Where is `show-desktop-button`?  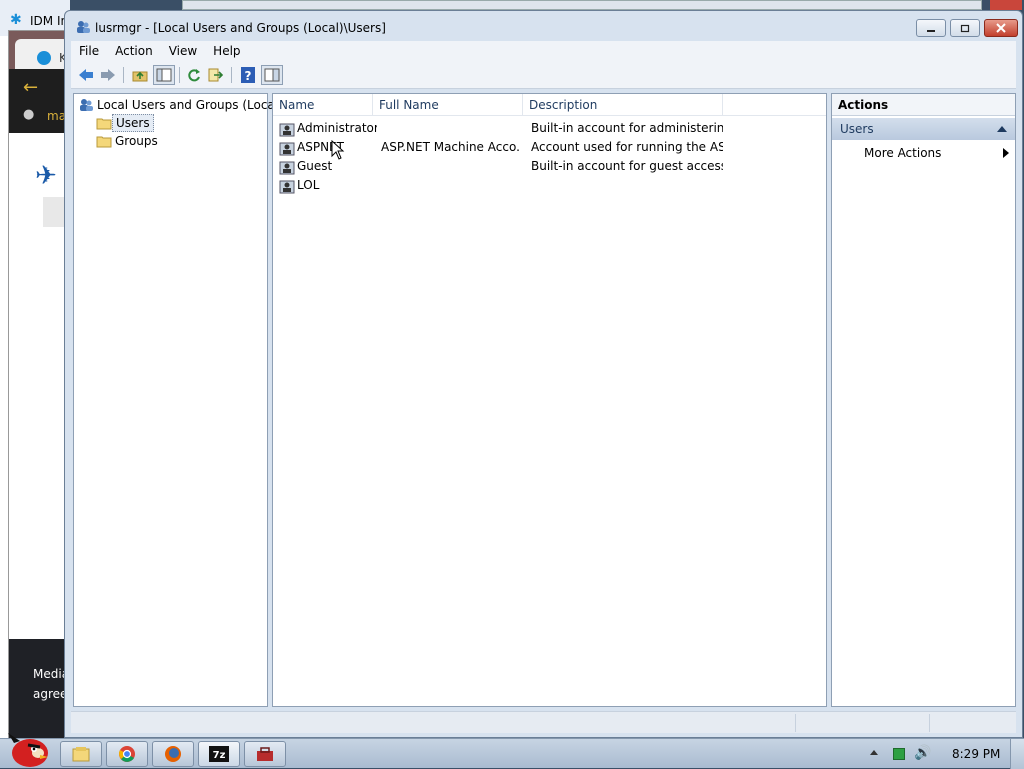
show-desktop-button is located at coordinates (1017, 754).